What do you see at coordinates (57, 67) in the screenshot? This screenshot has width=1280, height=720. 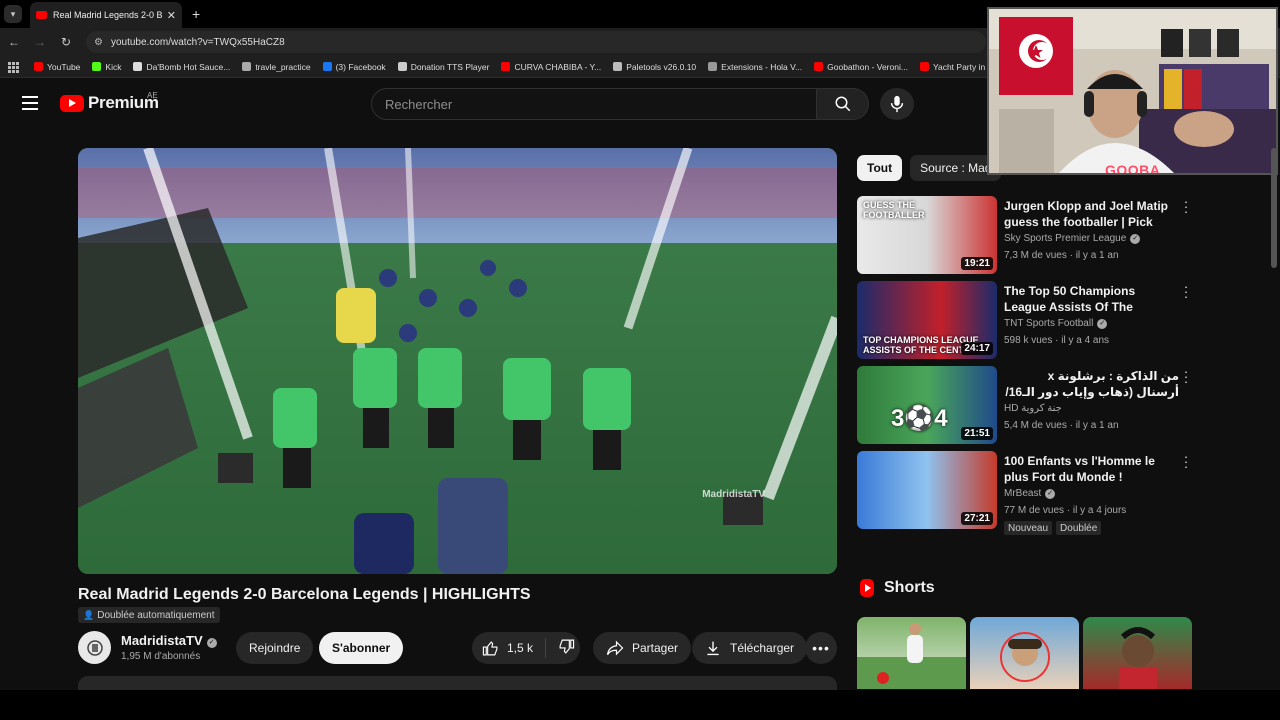 I see `bookmark-item: YouTube` at bounding box center [57, 67].